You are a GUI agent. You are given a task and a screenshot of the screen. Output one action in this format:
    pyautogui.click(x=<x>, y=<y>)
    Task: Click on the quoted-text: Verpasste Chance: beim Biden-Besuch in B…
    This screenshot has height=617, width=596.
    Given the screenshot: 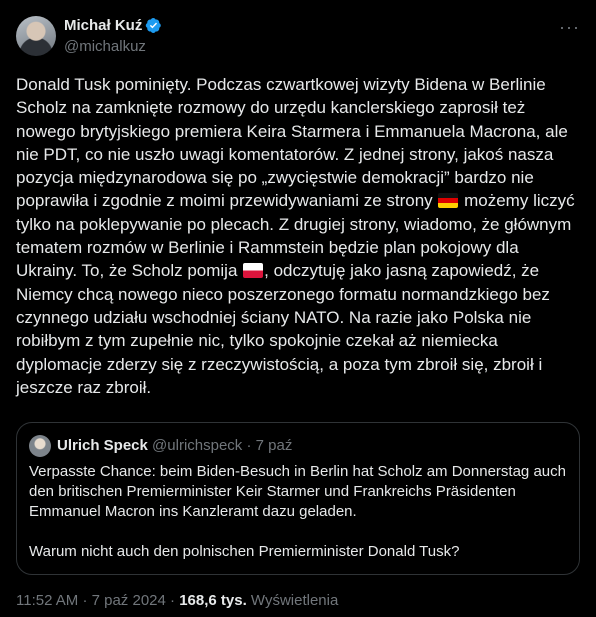 What is the action you would take?
    pyautogui.click(x=299, y=512)
    